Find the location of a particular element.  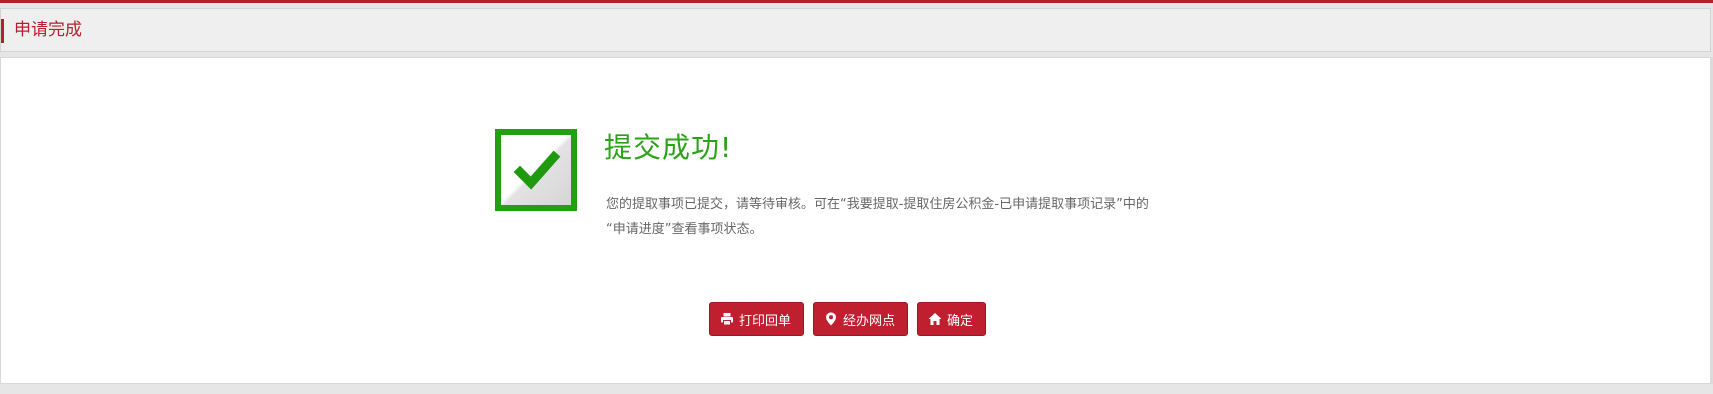

header-accent-bar is located at coordinates (2, 31).